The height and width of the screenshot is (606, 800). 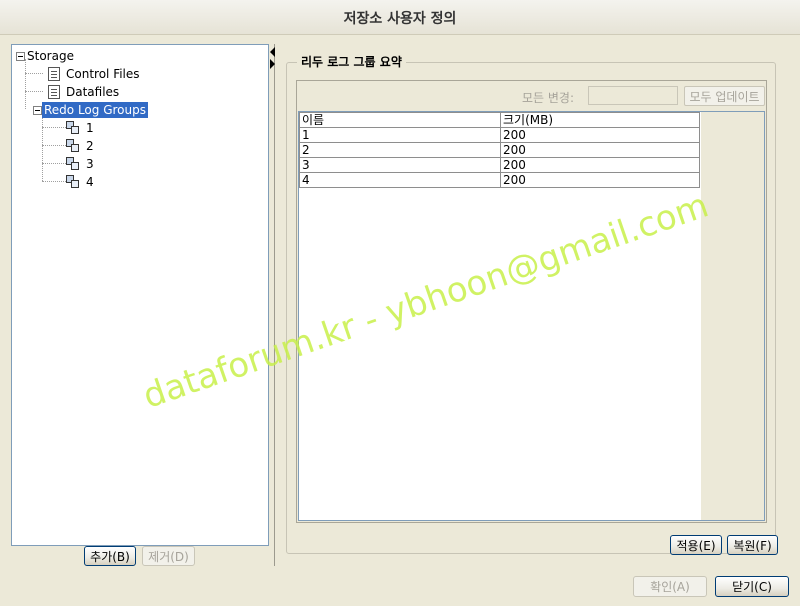 What do you see at coordinates (50, 56) in the screenshot?
I see `tree-node-label: Storage` at bounding box center [50, 56].